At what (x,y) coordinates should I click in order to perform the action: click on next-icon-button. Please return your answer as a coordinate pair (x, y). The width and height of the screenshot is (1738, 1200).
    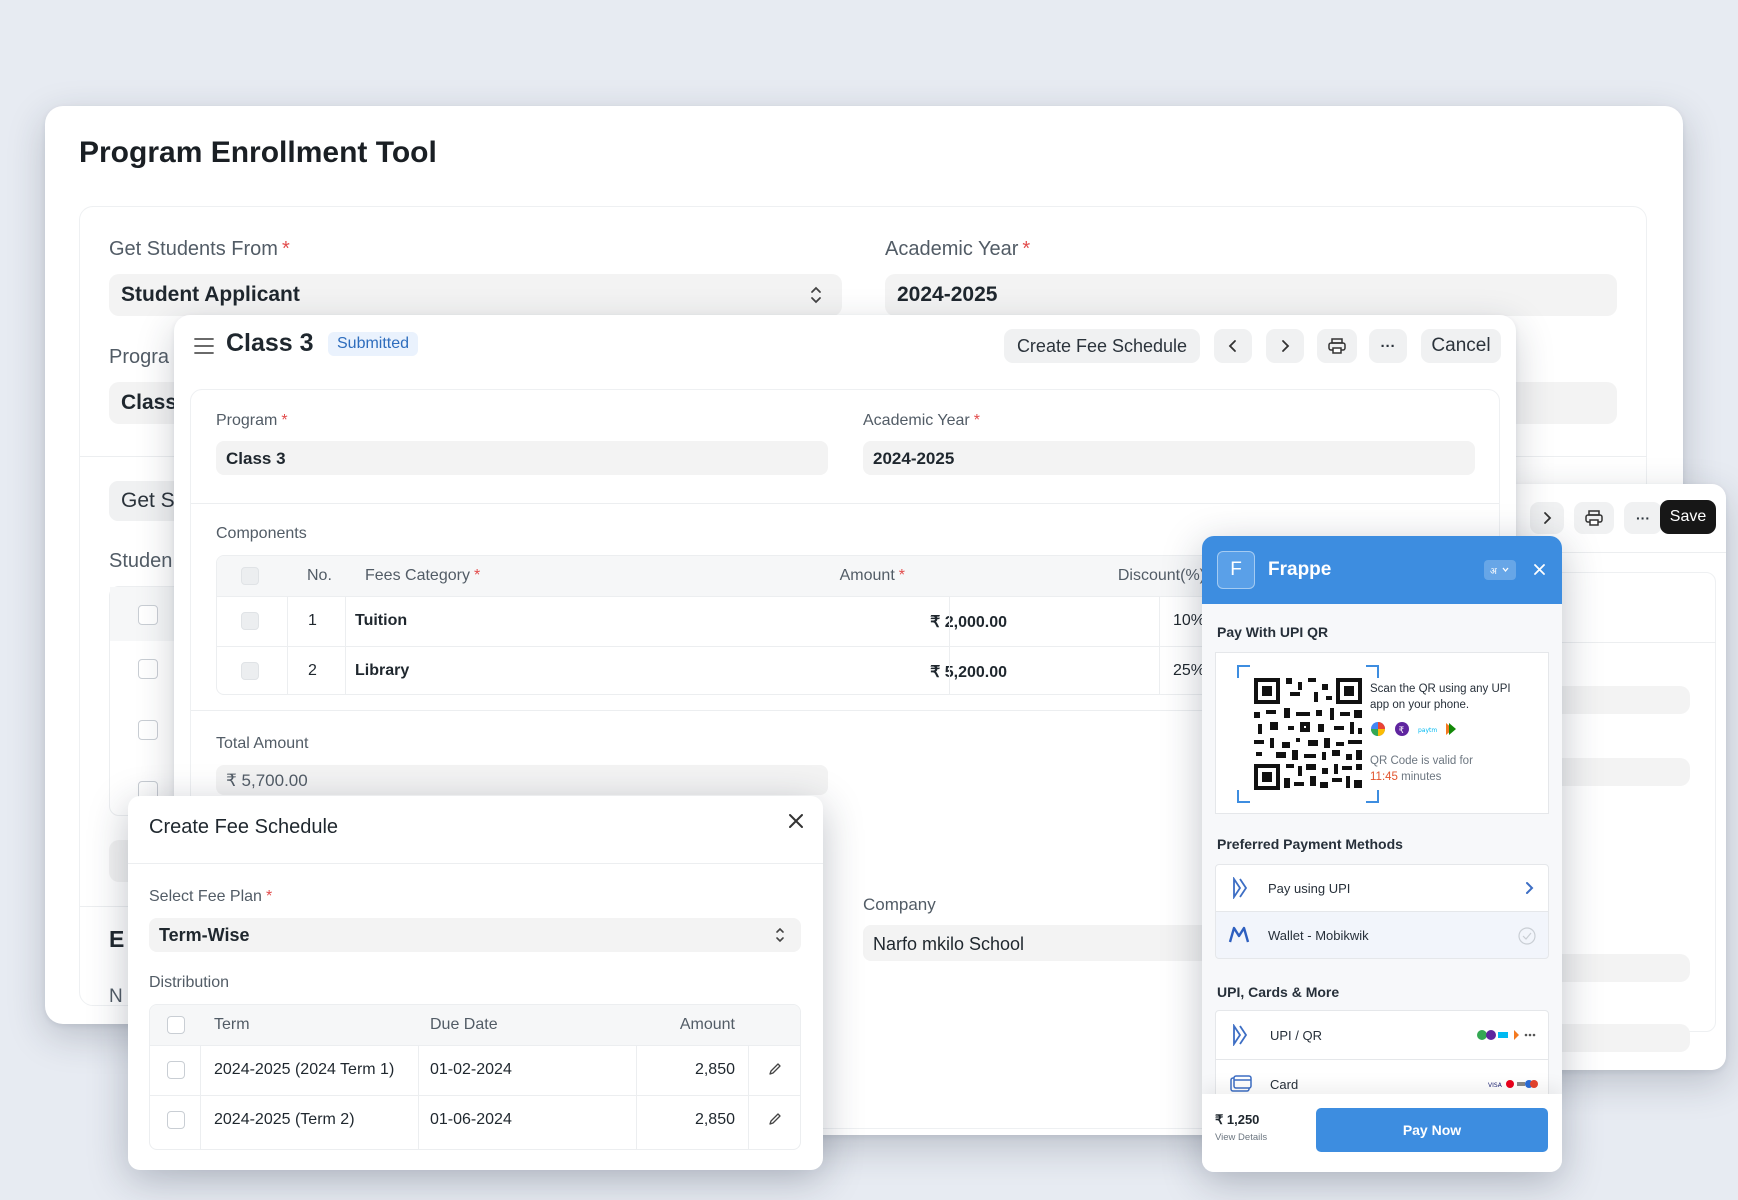
    Looking at the image, I should click on (1547, 518).